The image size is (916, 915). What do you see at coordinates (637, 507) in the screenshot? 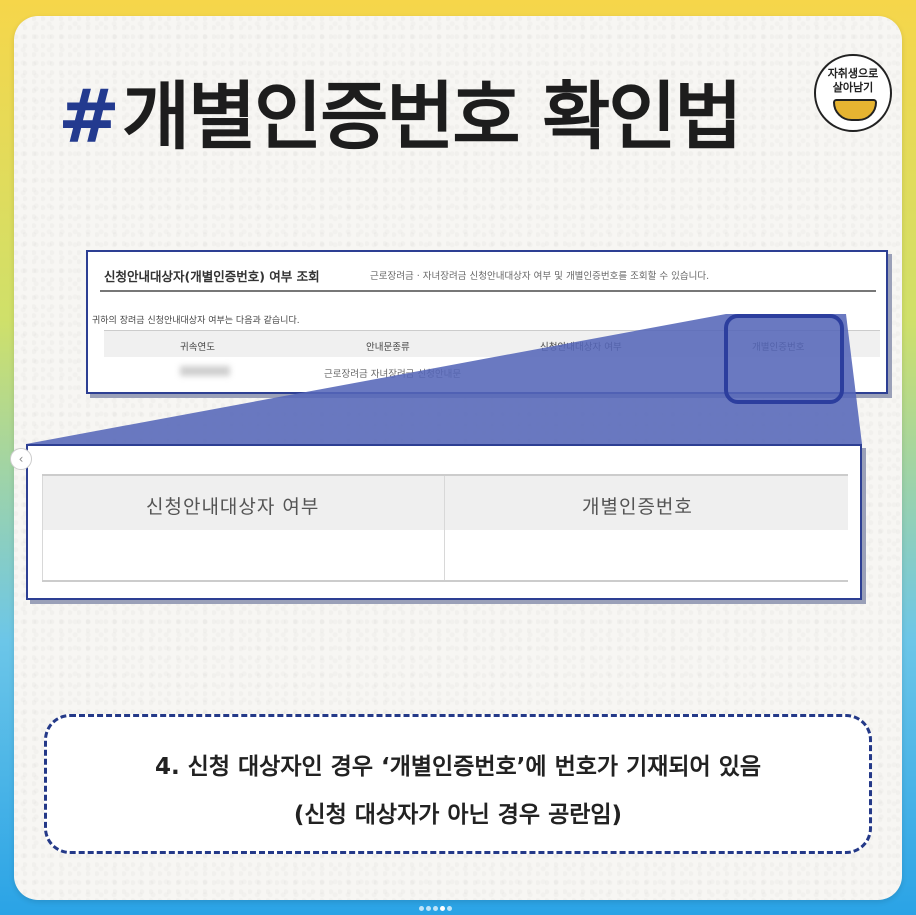
I see `zoom-column-auth-number: 개별인증번호` at bounding box center [637, 507].